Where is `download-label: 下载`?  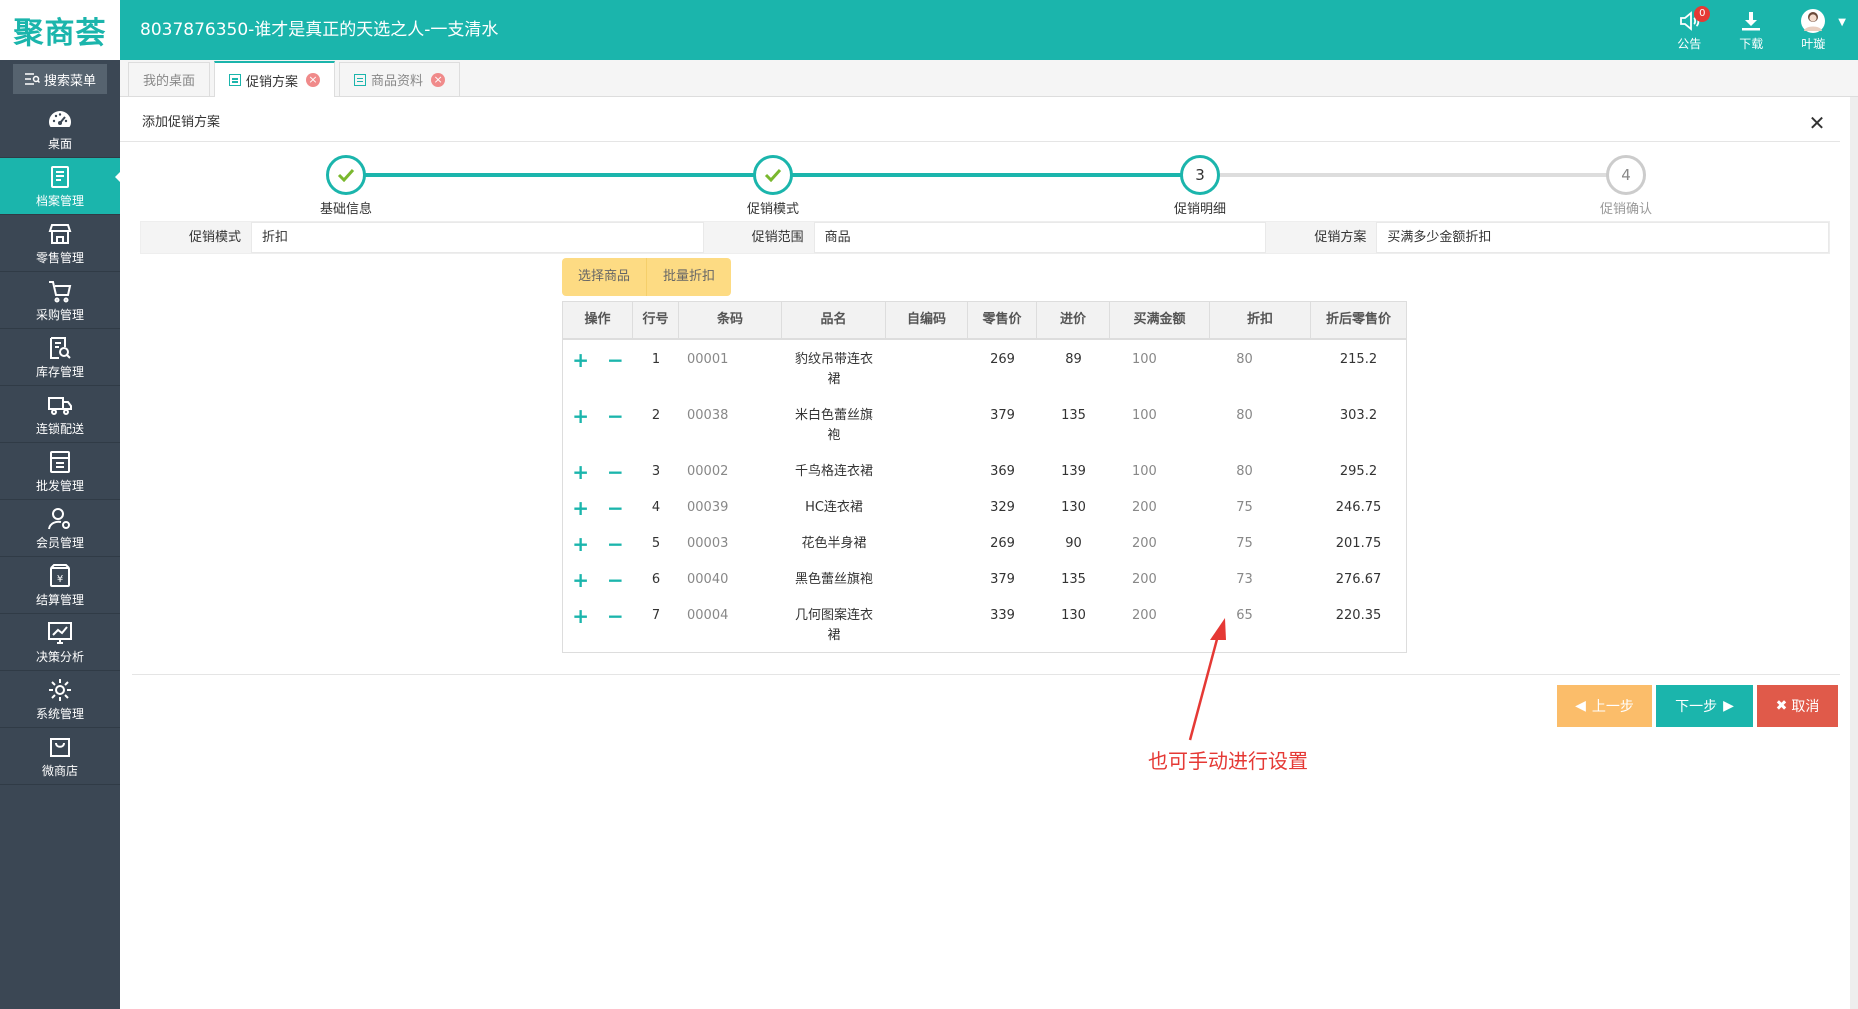
download-label: 下载 is located at coordinates (1751, 43).